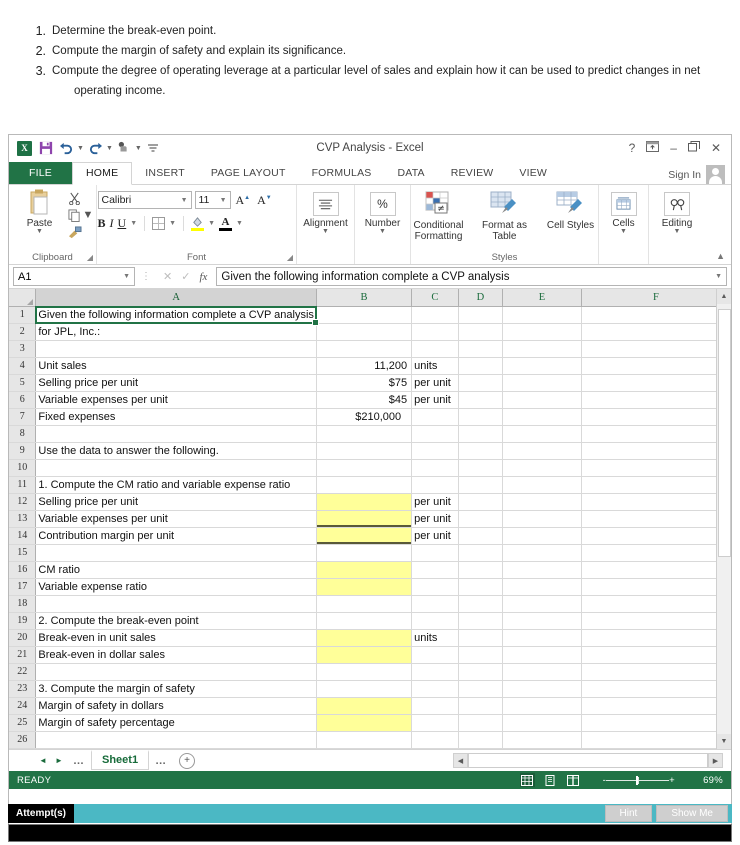 Image resolution: width=740 pixels, height=845 pixels. I want to click on cell-B15, so click(364, 553).